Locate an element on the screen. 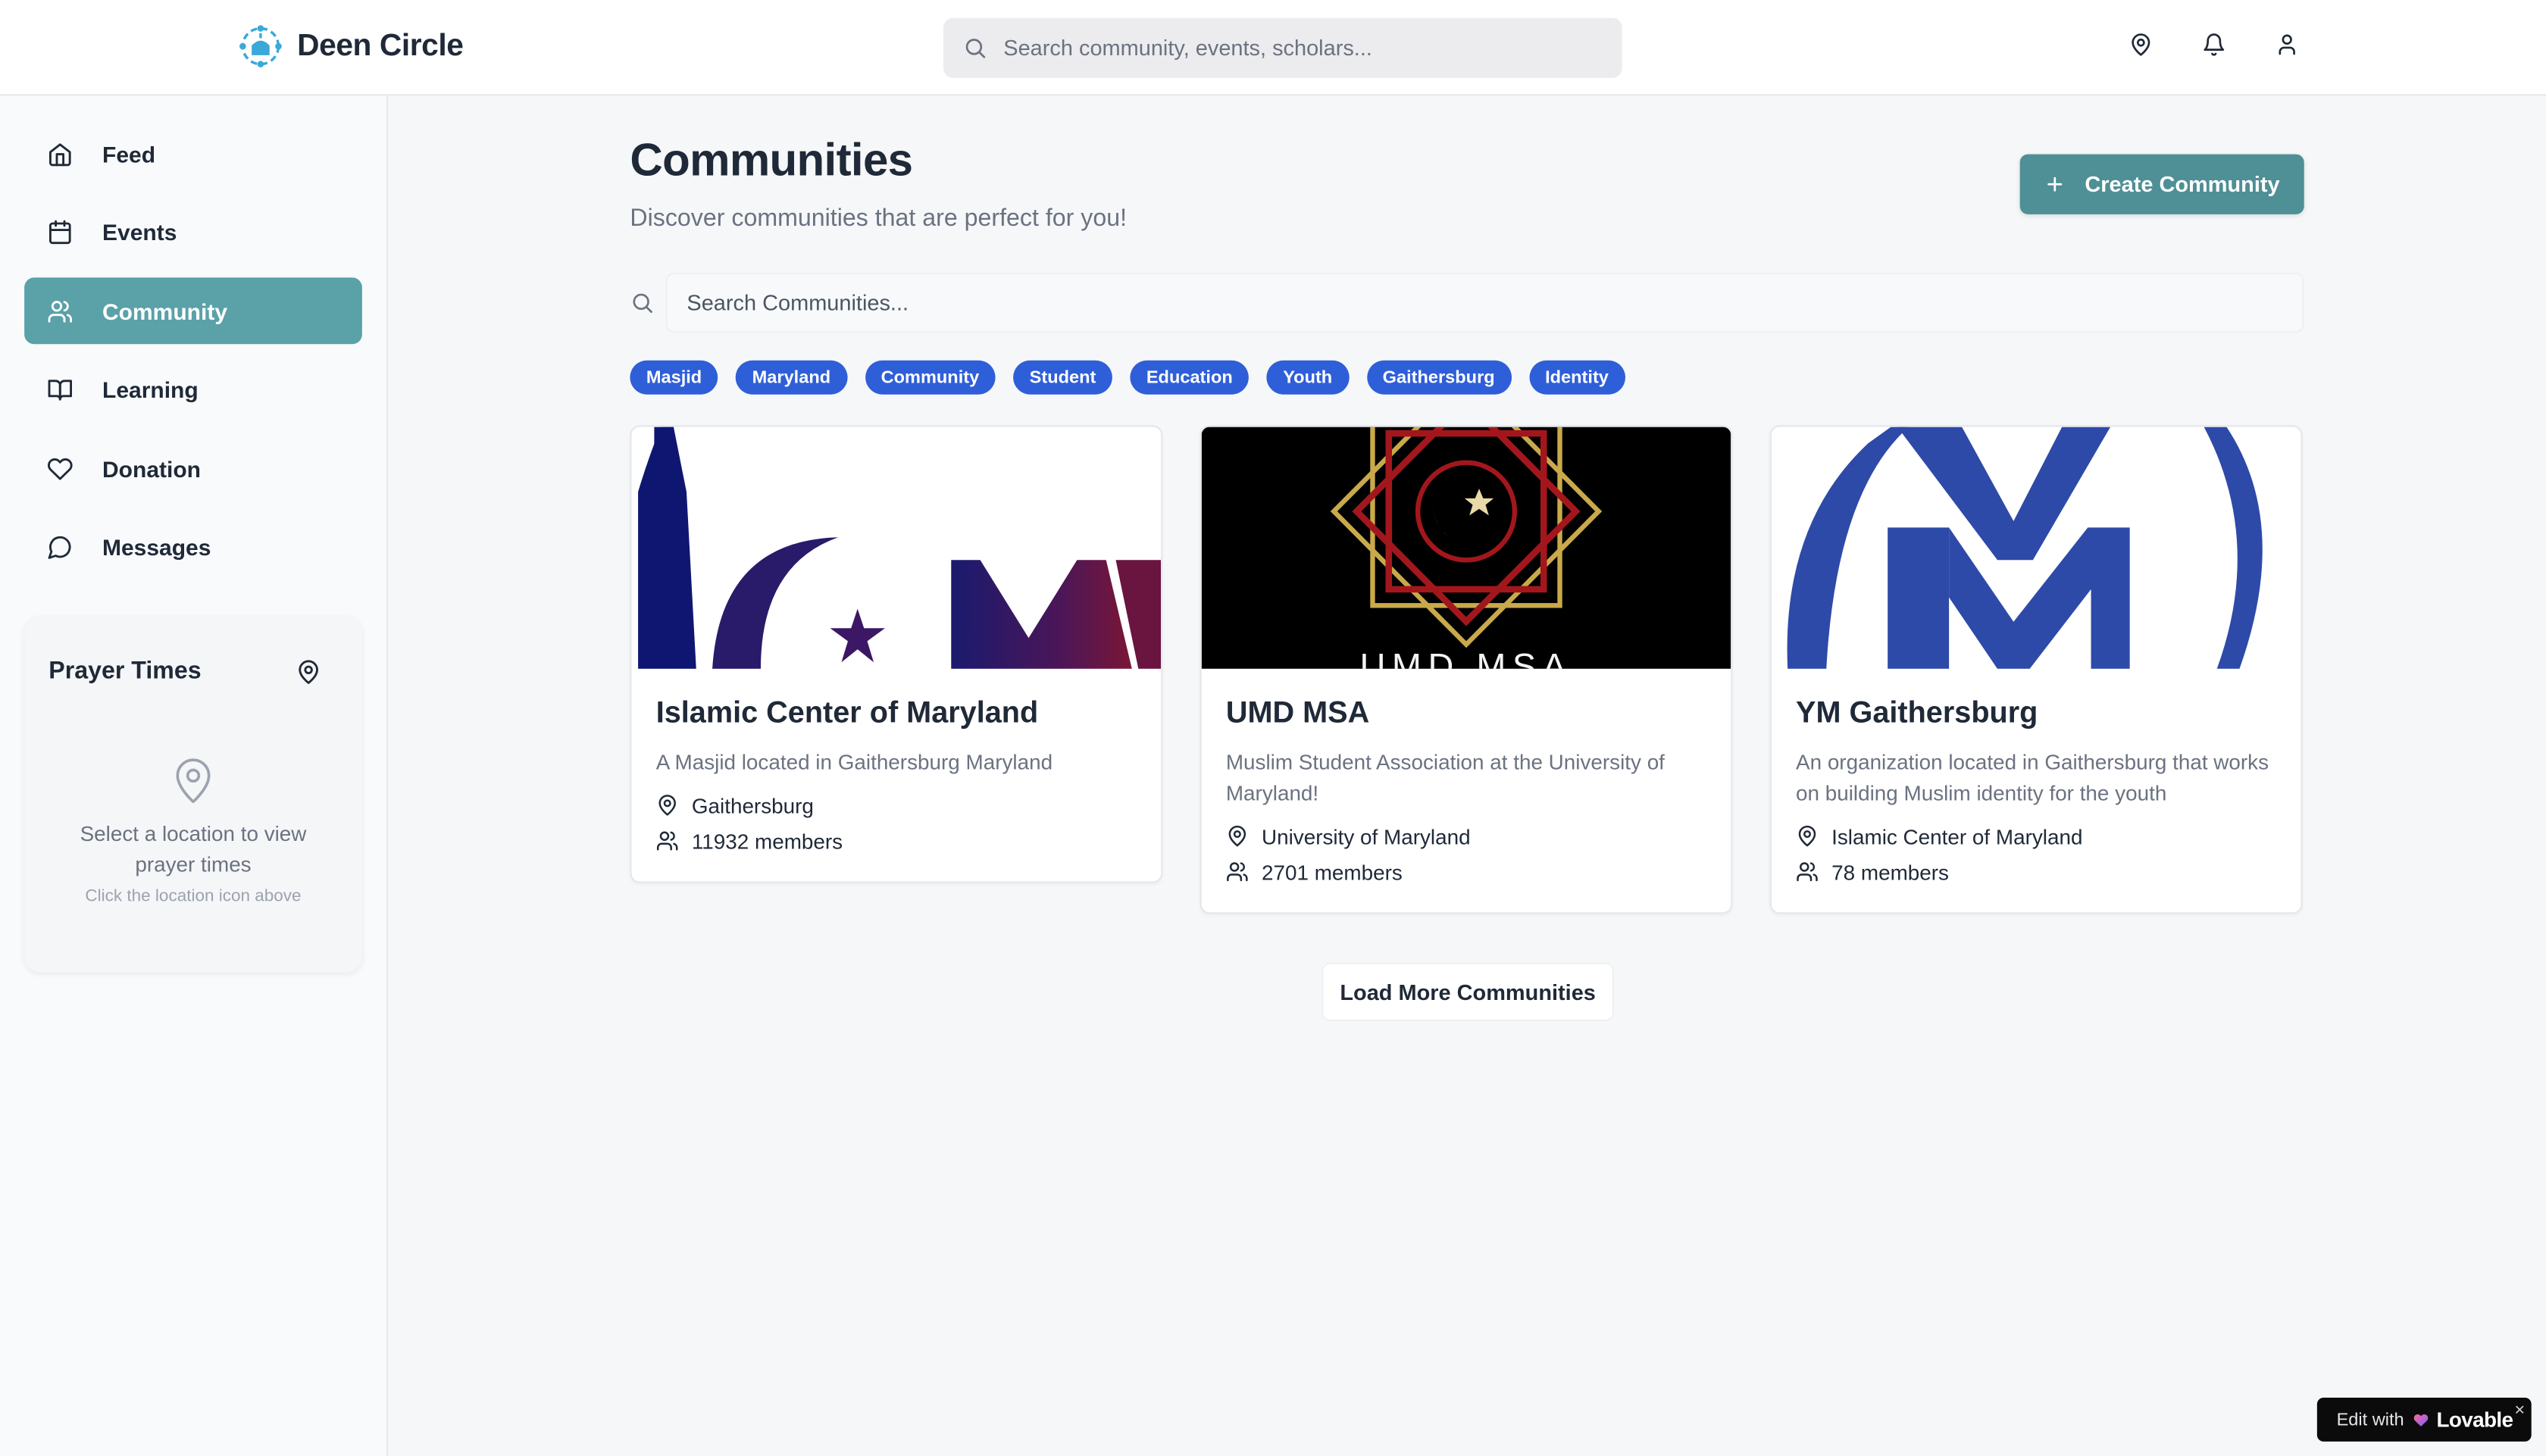 This screenshot has height=1456, width=2546. brand: Deen Circle is located at coordinates (350, 46).